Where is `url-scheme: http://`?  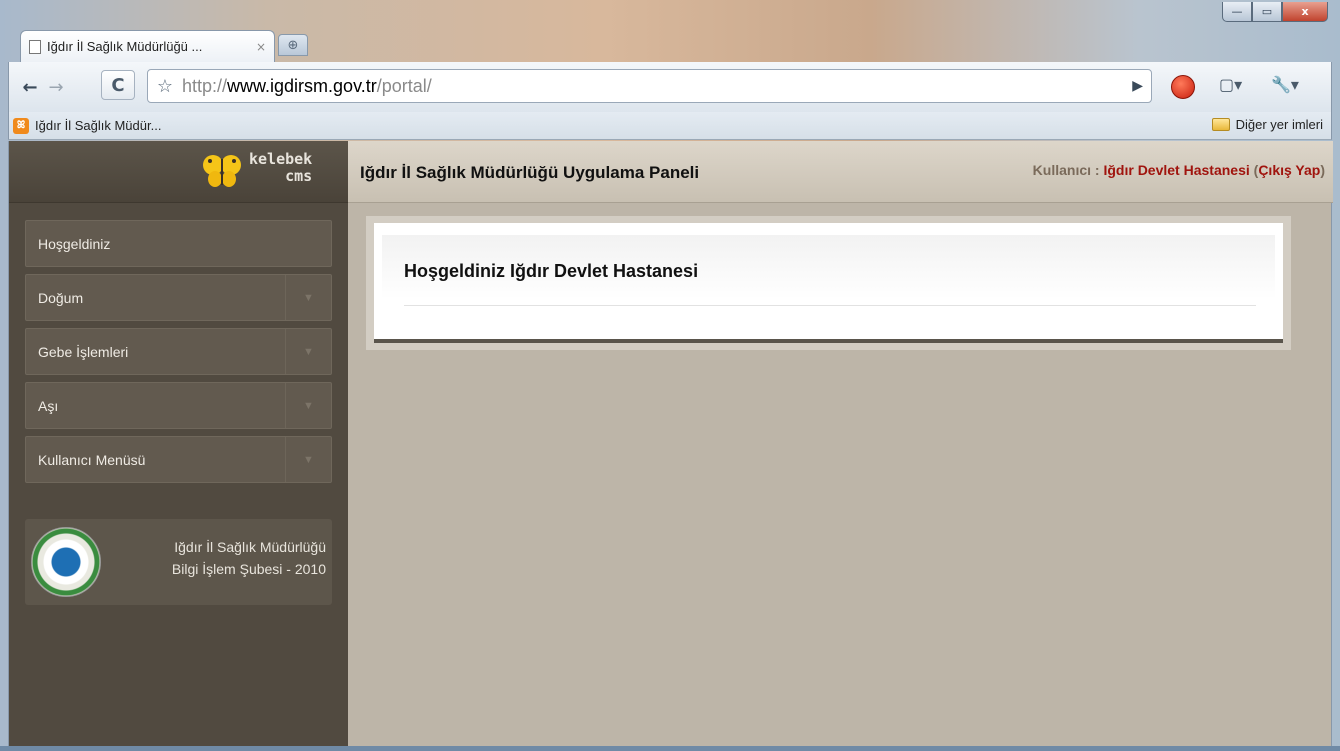 url-scheme: http:// is located at coordinates (205, 85).